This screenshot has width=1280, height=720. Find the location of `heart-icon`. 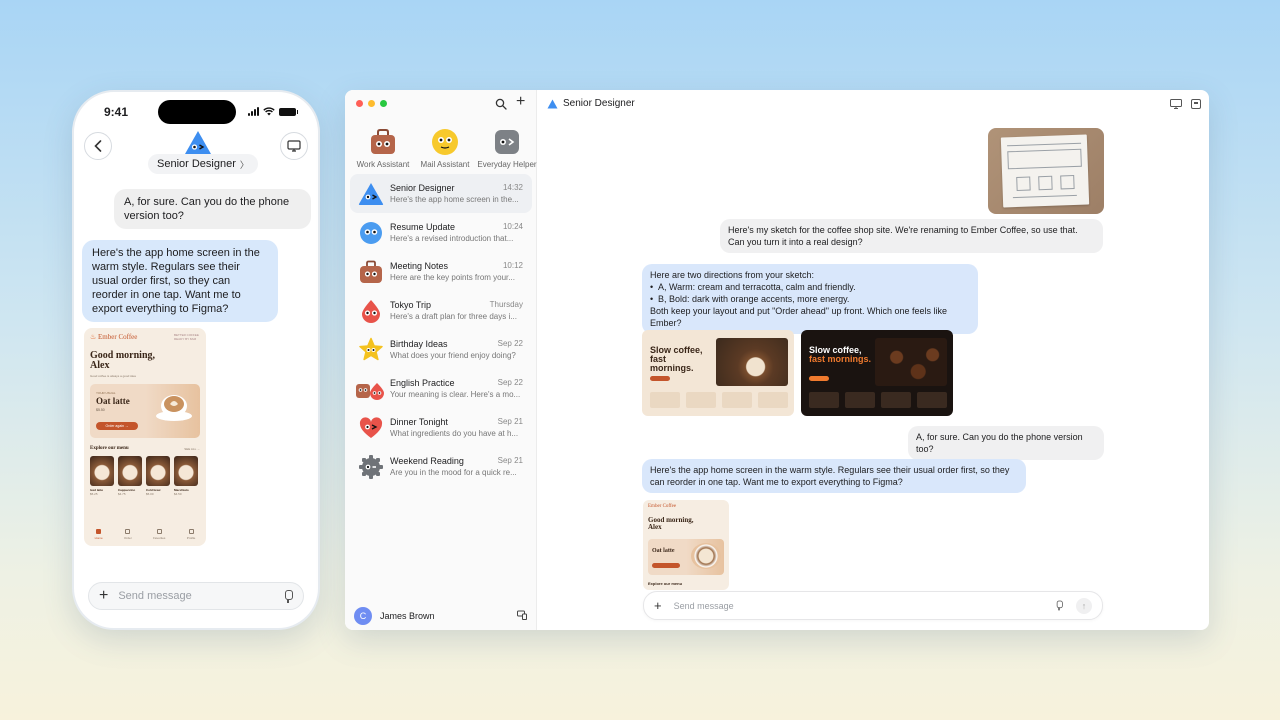

heart-icon is located at coordinates (159, 531).